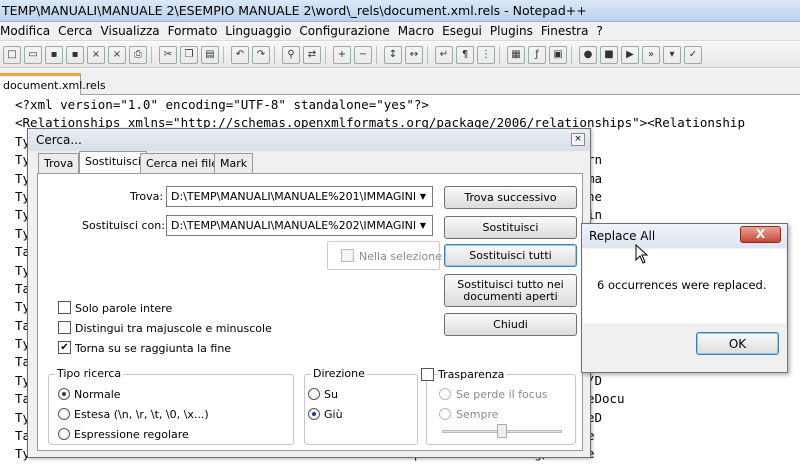 The width and height of the screenshot is (800, 466). What do you see at coordinates (168, 55) in the screenshot?
I see `cut-icon: ✂` at bounding box center [168, 55].